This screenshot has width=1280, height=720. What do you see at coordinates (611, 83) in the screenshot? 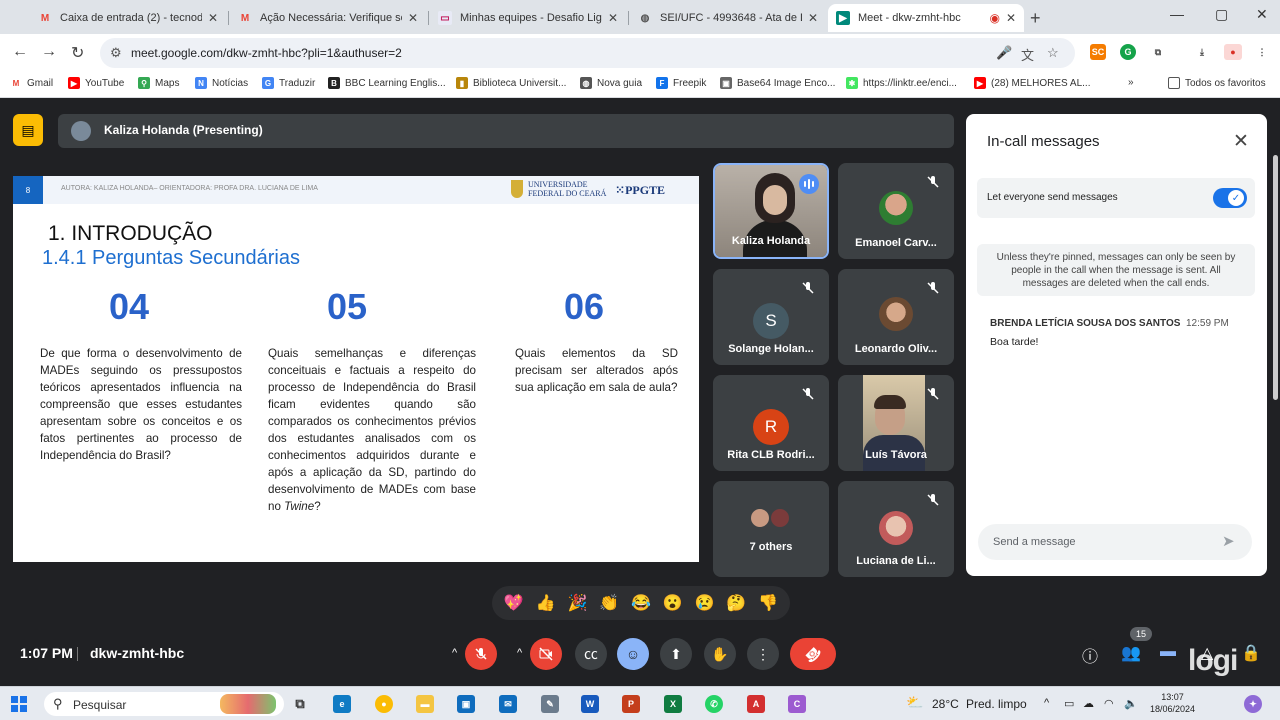
I see `bookmark-nova-guia: ◍ Nova guia` at bounding box center [611, 83].